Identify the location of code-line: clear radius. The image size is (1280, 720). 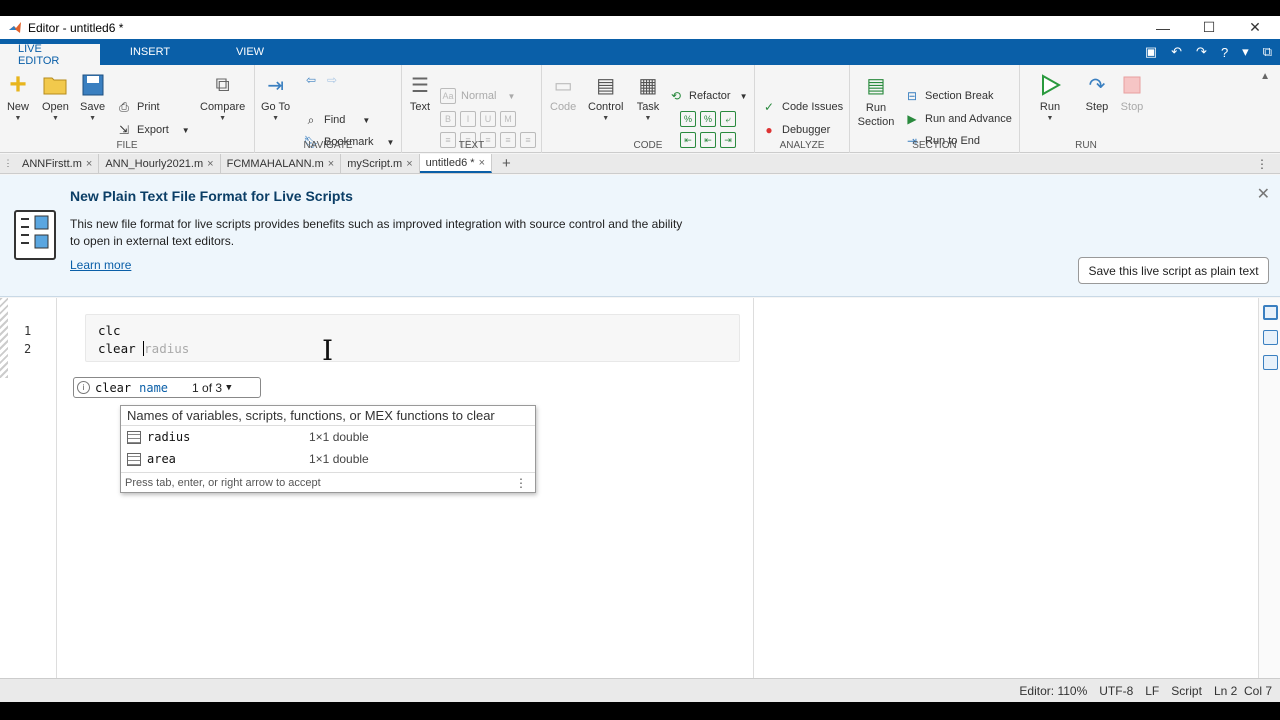
(143, 348).